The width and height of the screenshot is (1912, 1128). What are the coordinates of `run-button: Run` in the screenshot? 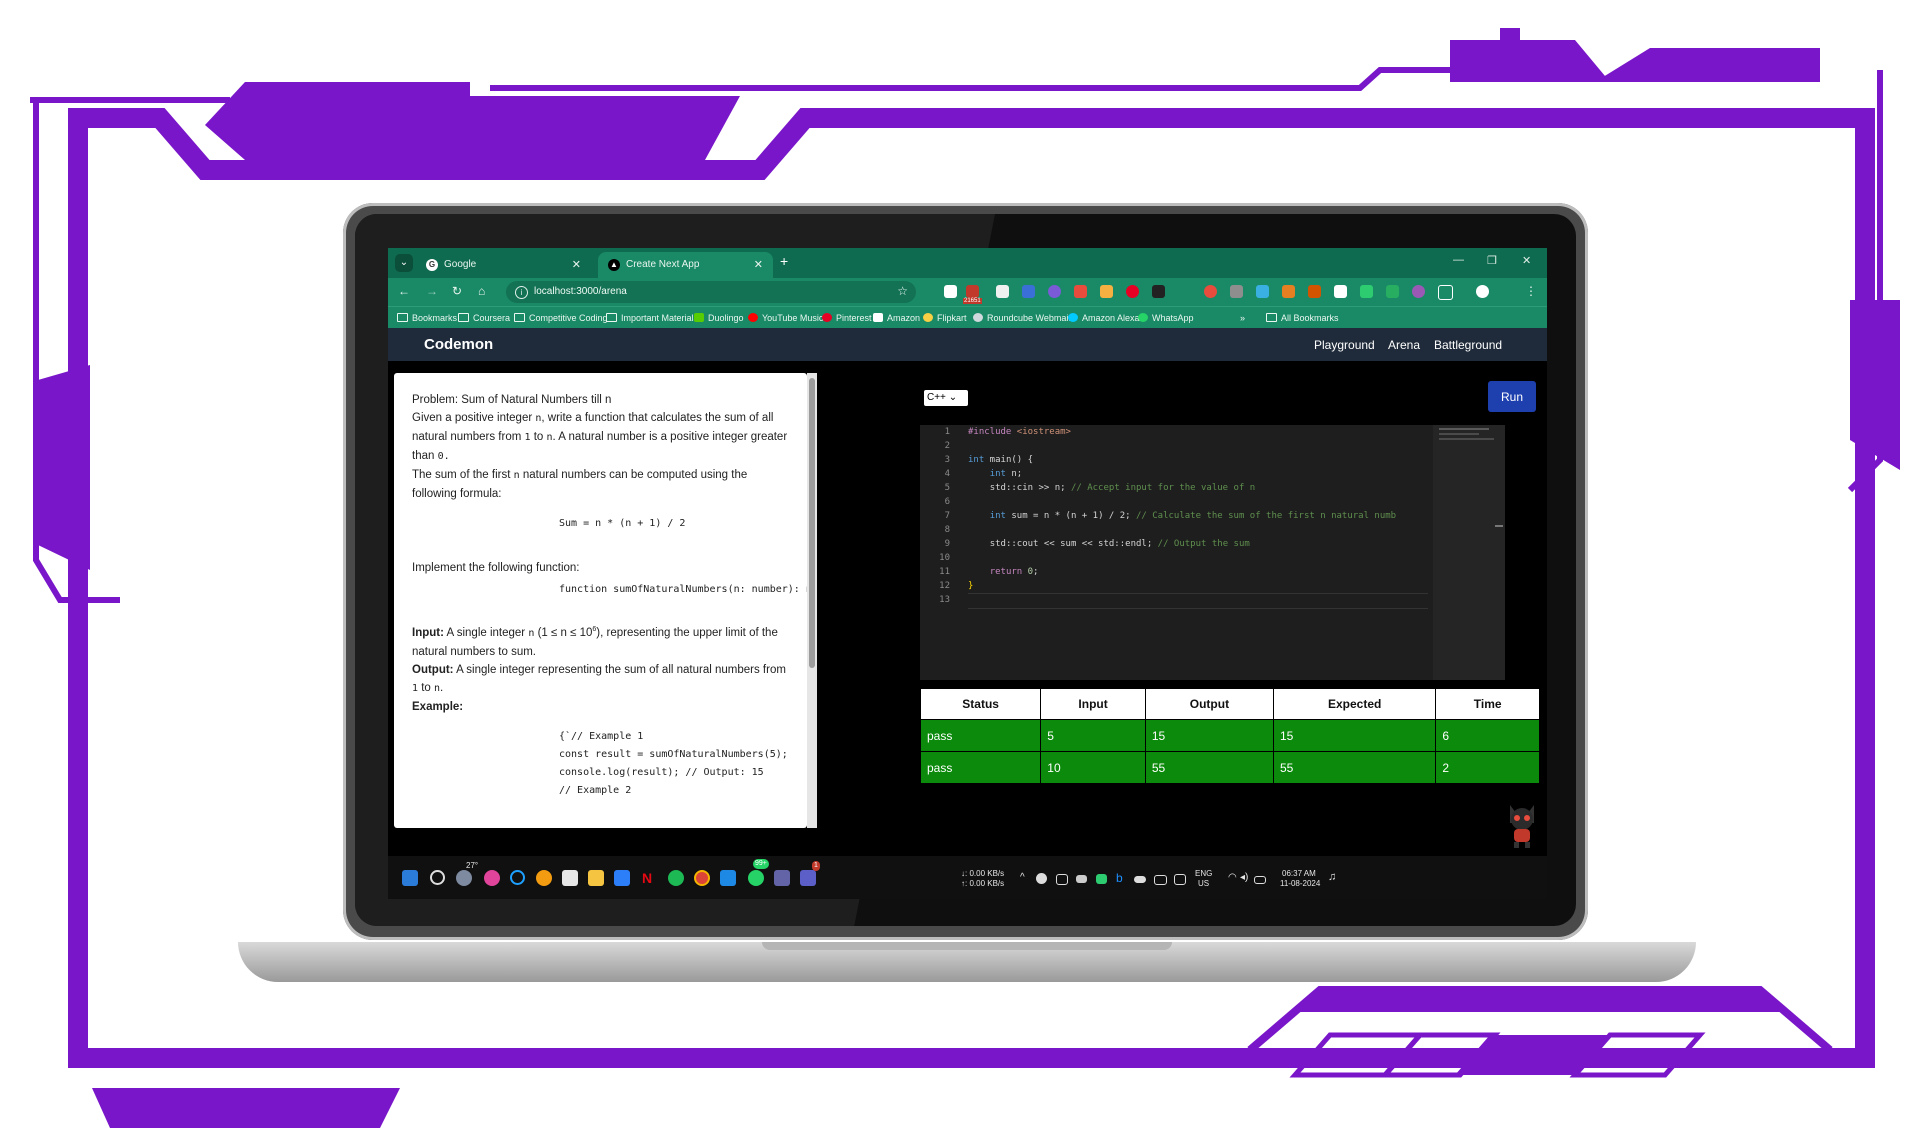 It's located at (1512, 396).